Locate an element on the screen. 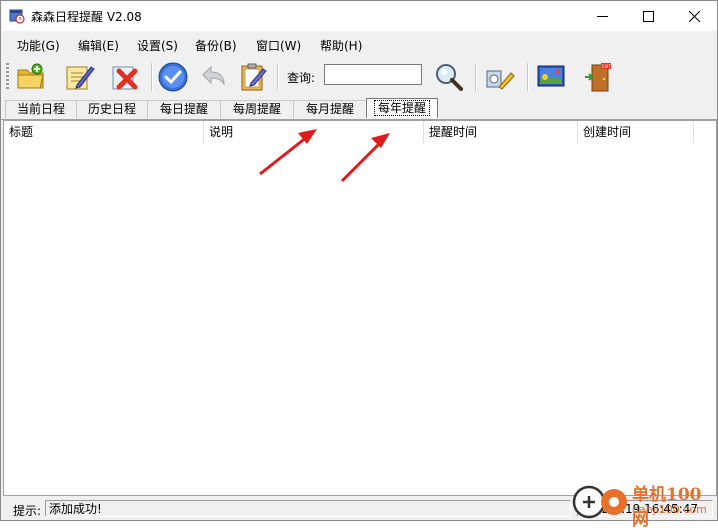 This screenshot has width=718, height=530. search-input is located at coordinates (373, 74).